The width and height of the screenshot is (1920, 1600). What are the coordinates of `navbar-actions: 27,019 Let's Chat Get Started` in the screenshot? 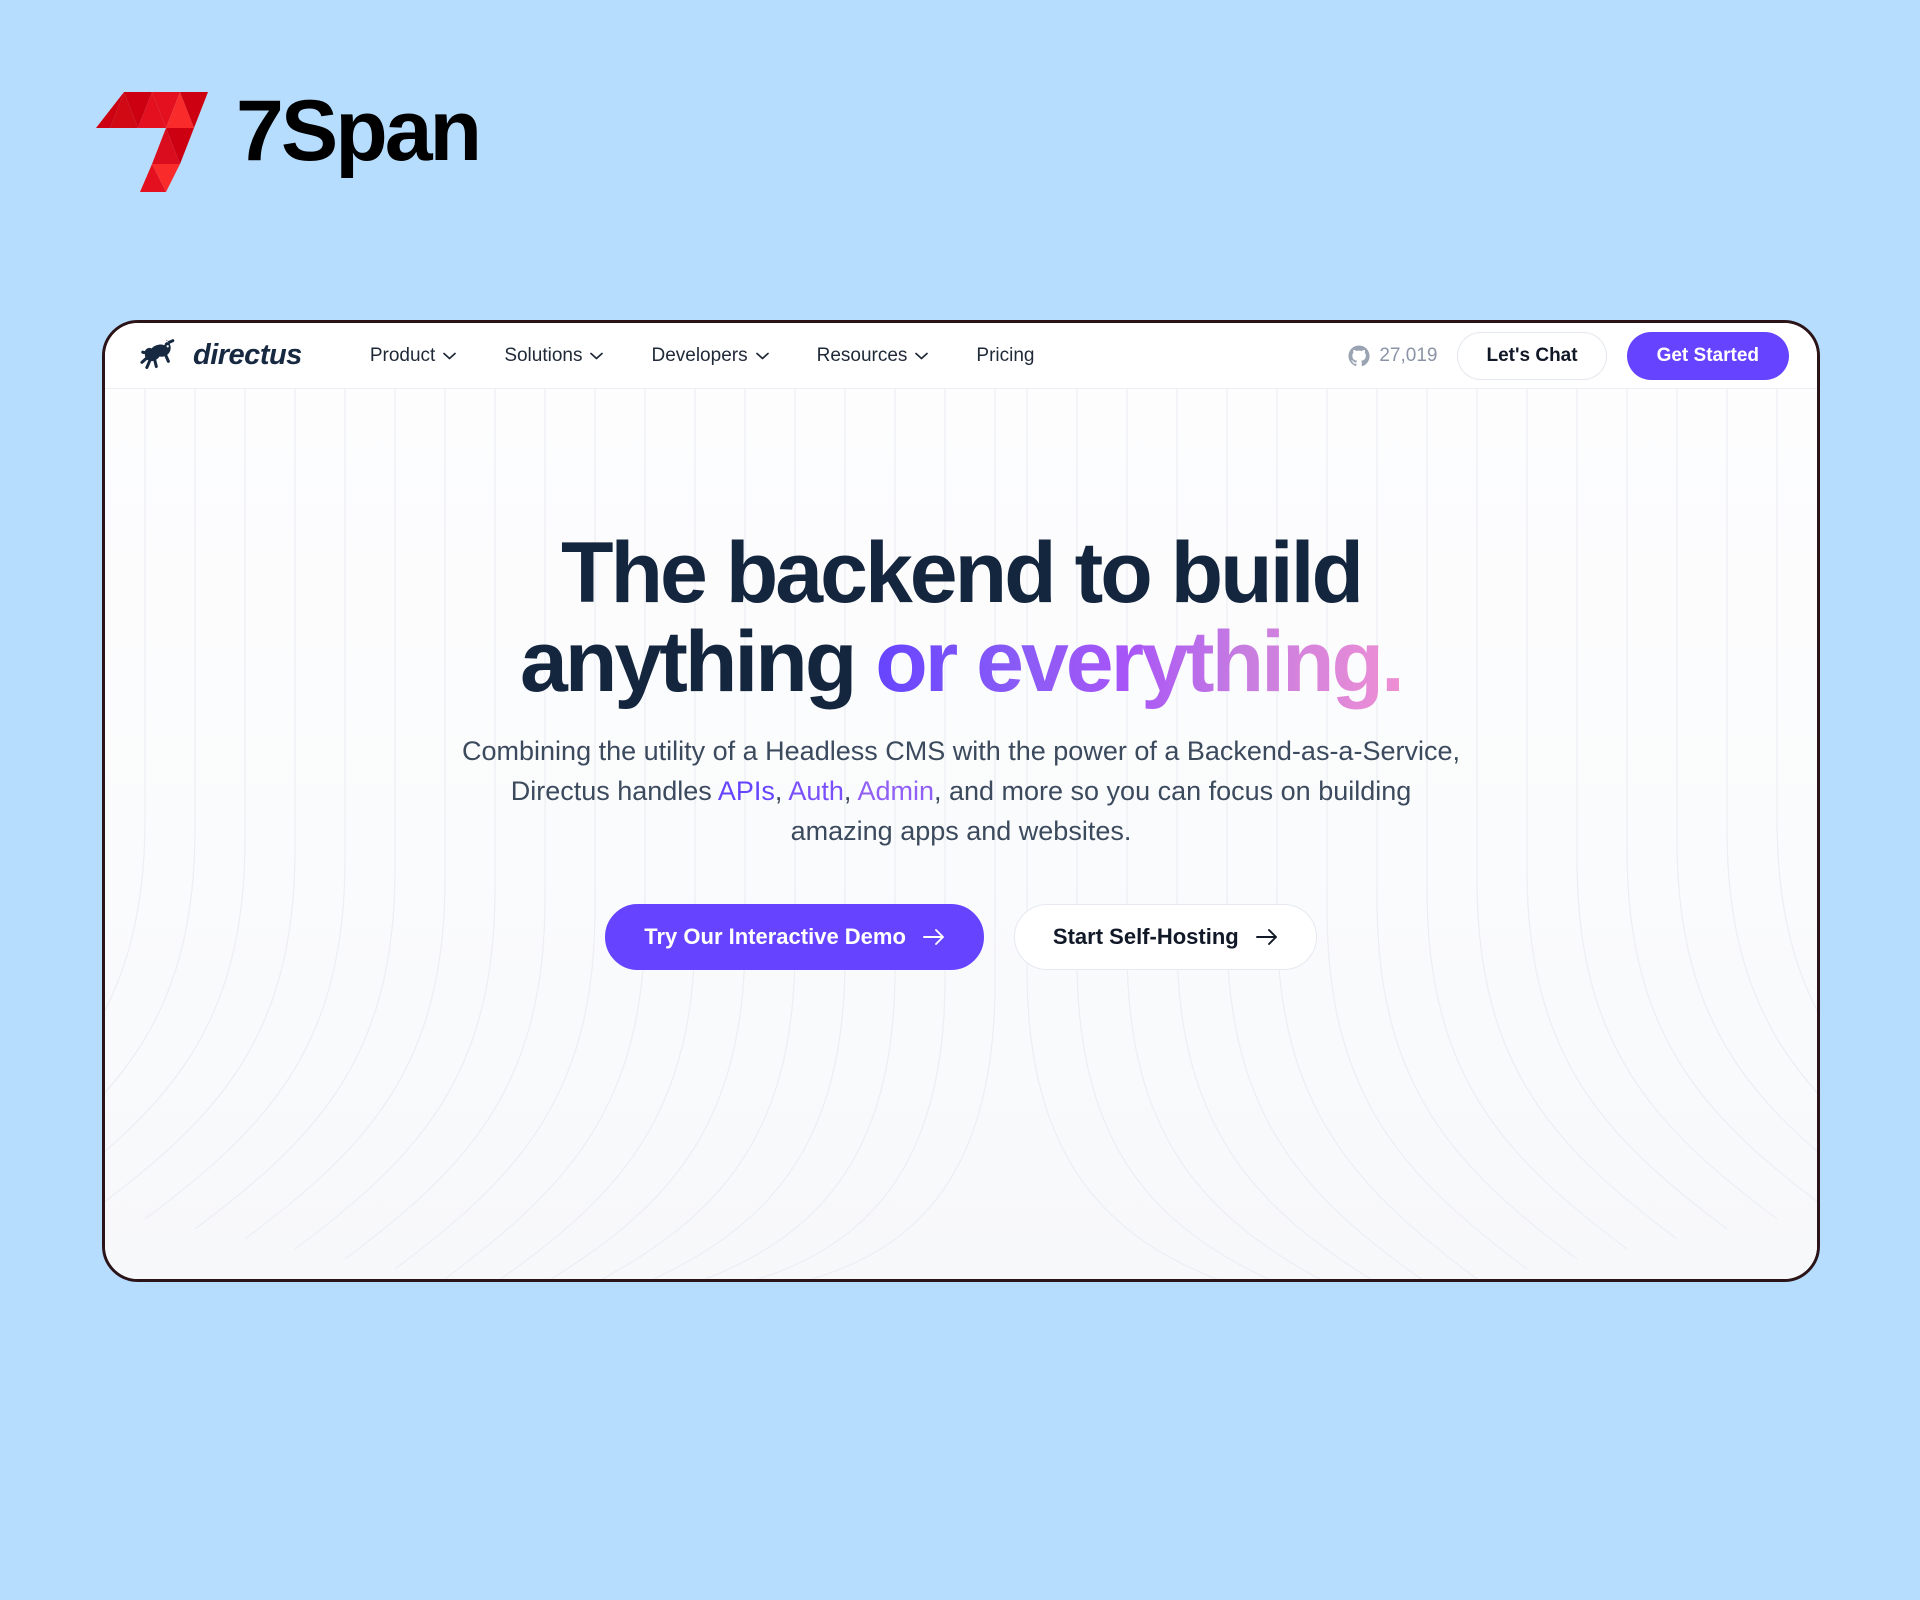 It's located at (1568, 355).